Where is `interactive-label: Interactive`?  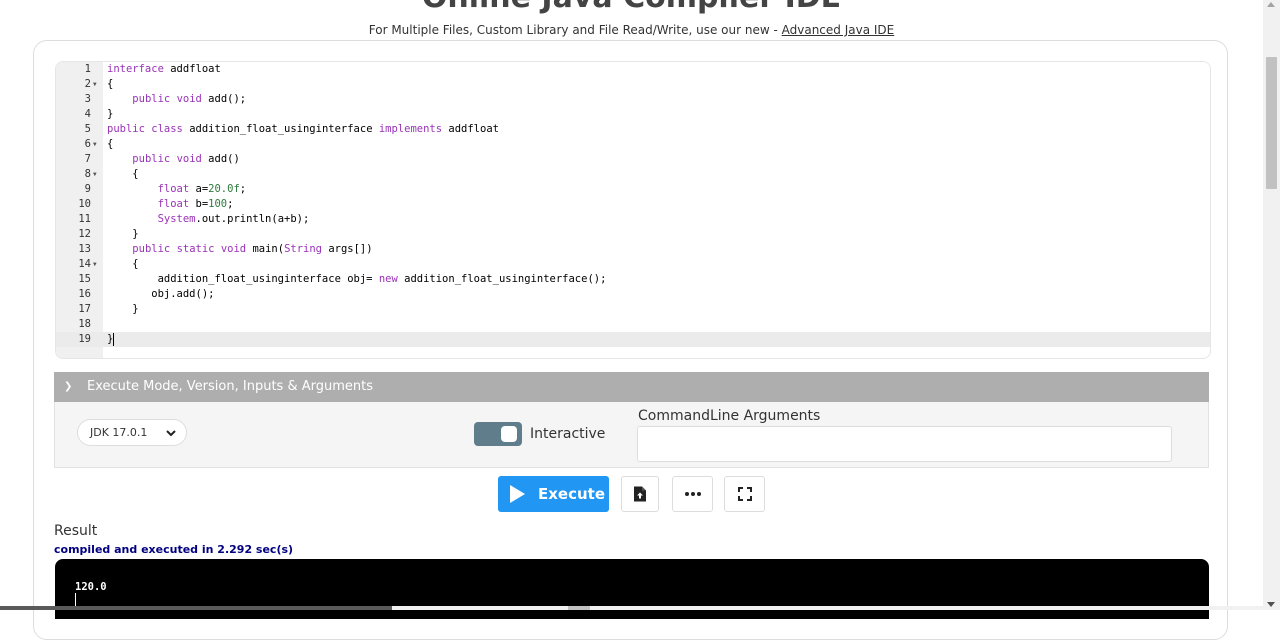
interactive-label: Interactive is located at coordinates (568, 434).